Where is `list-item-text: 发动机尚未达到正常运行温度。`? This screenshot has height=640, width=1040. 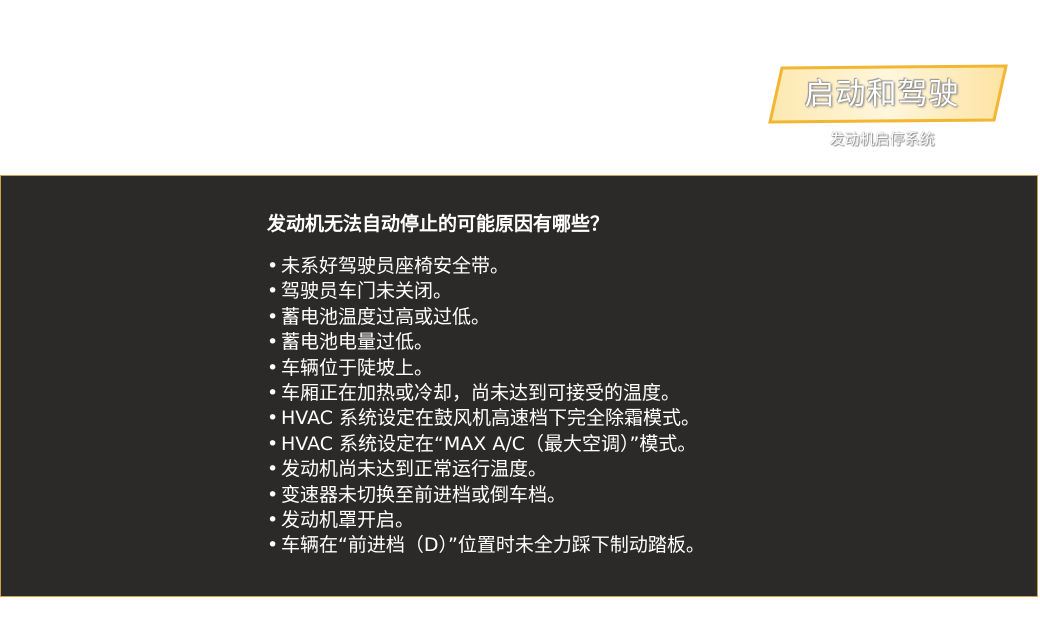
list-item-text: 发动机尚未达到正常运行温度。 is located at coordinates (414, 469).